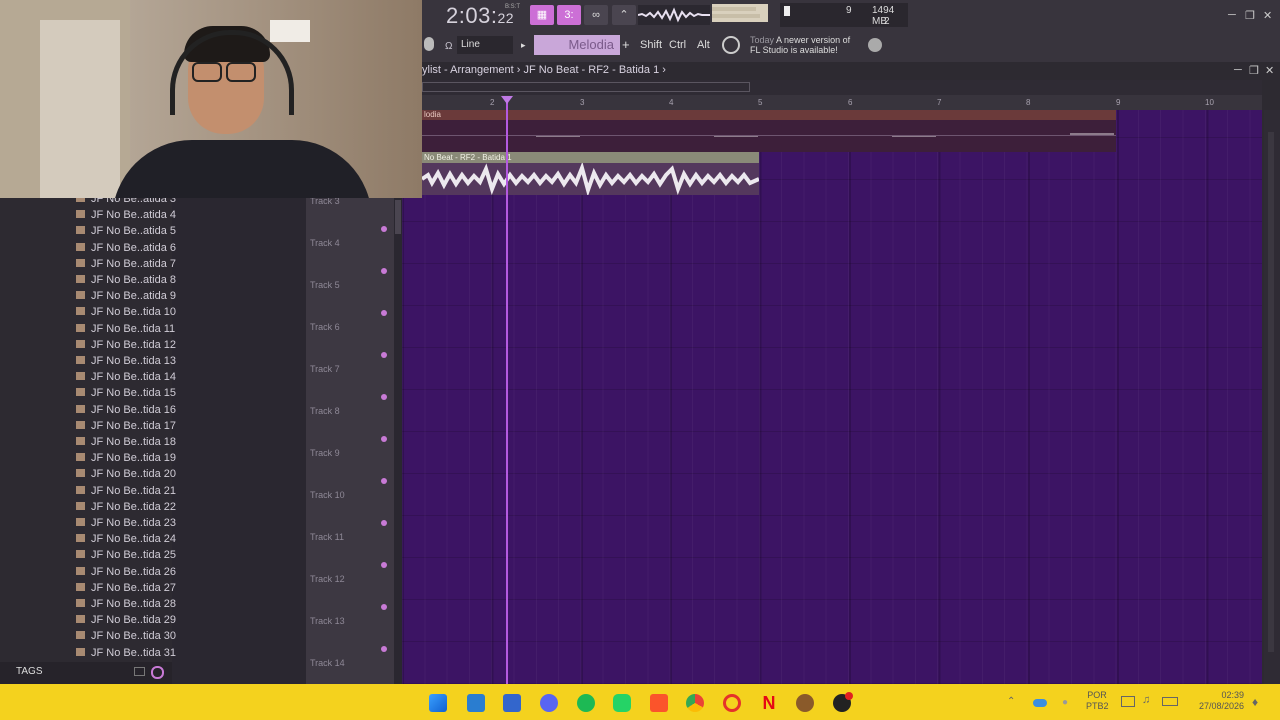 The width and height of the screenshot is (1280, 720). Describe the element at coordinates (139, 671) in the screenshot. I see `folder-icon` at that location.